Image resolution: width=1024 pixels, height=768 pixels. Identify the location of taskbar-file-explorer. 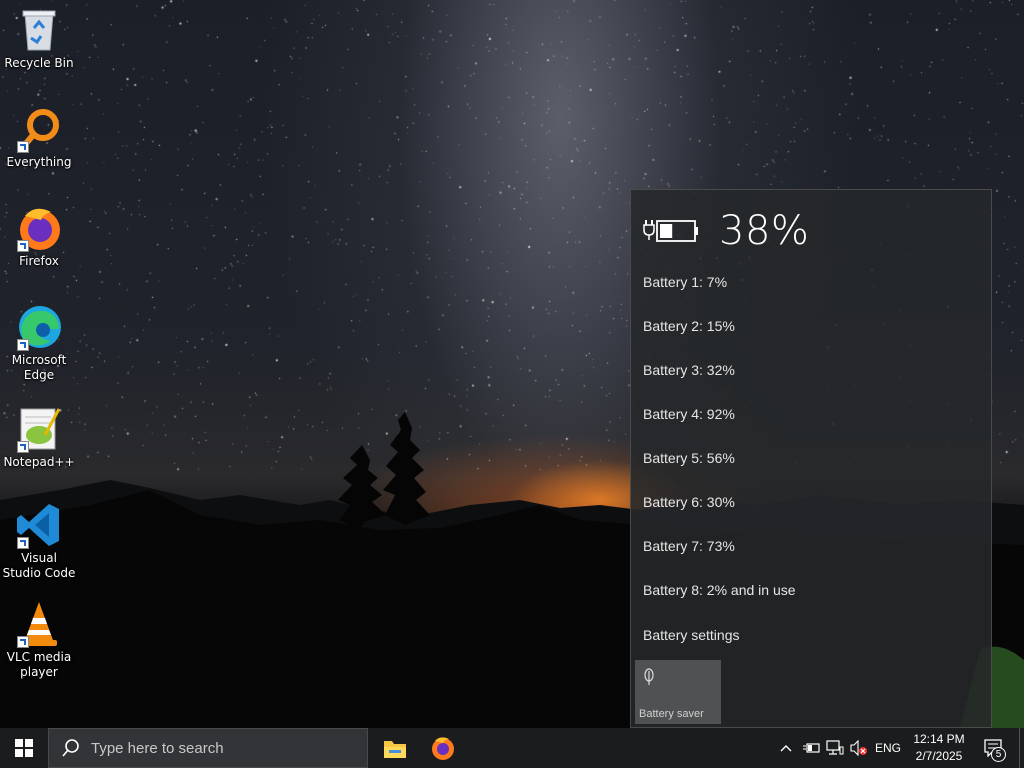
(395, 748).